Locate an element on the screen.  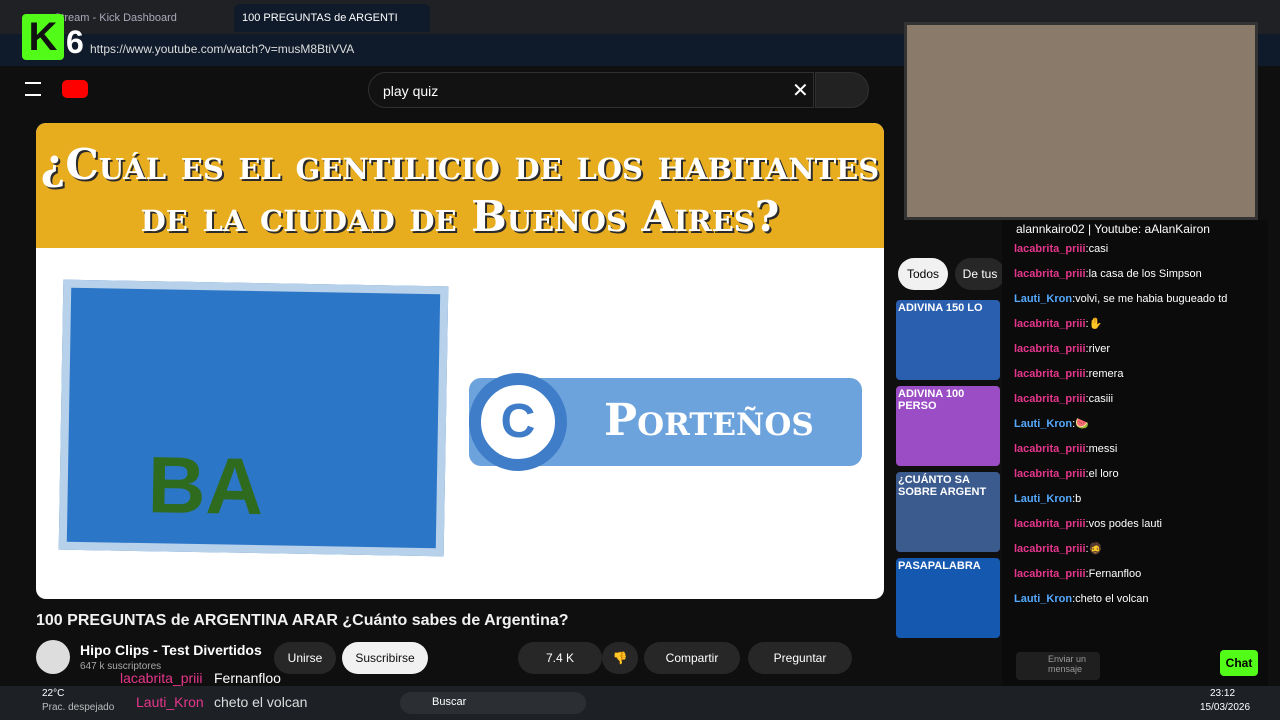
buenos-aires-photo: BA is located at coordinates (253, 418).